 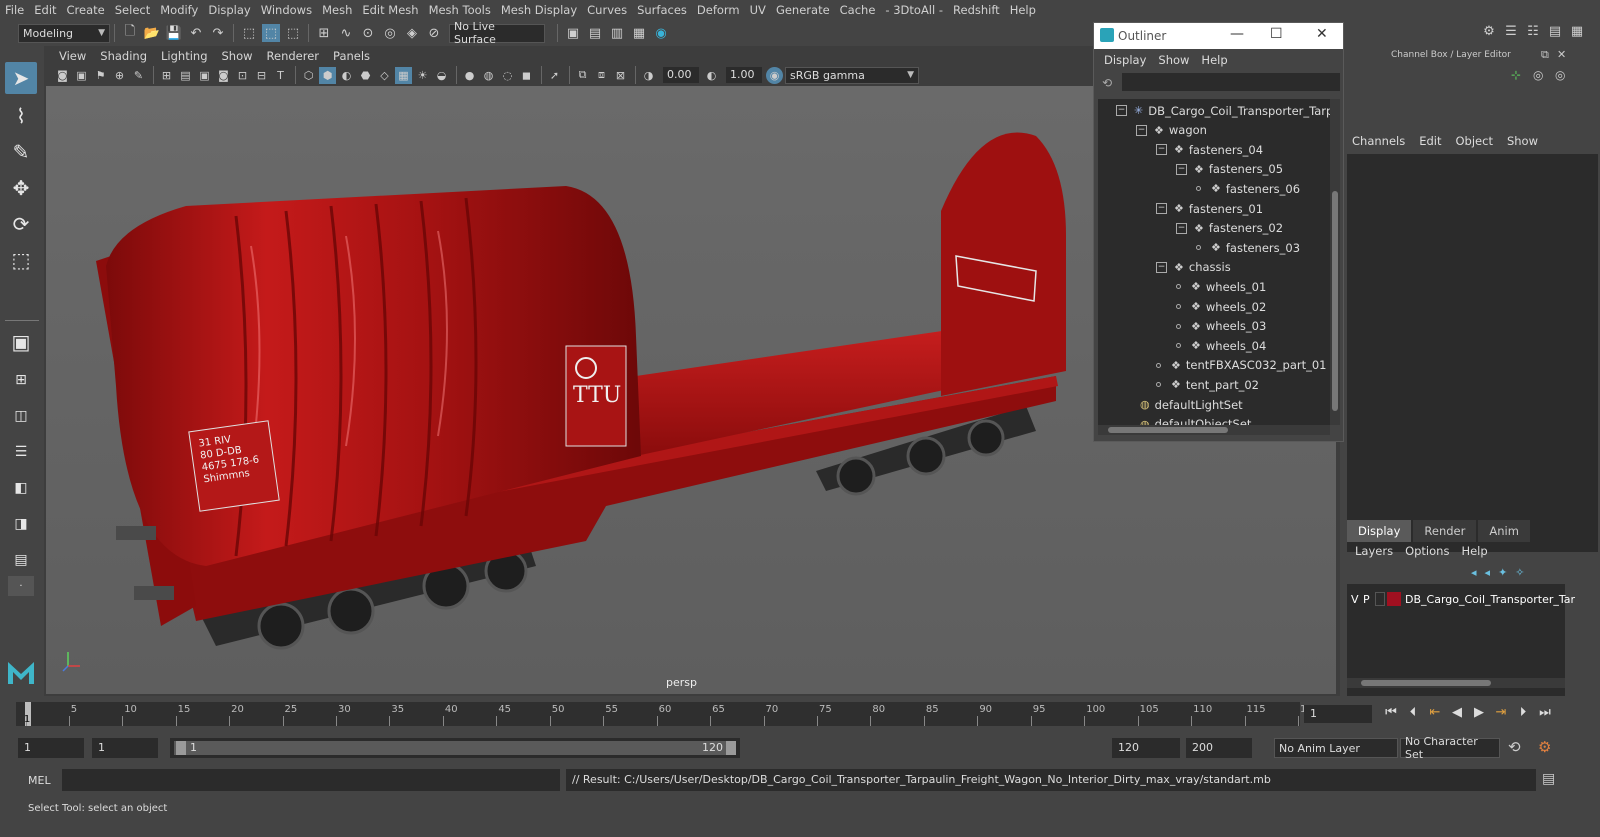 I want to click on step-back-key-icon: ⇤, so click(x=1435, y=712).